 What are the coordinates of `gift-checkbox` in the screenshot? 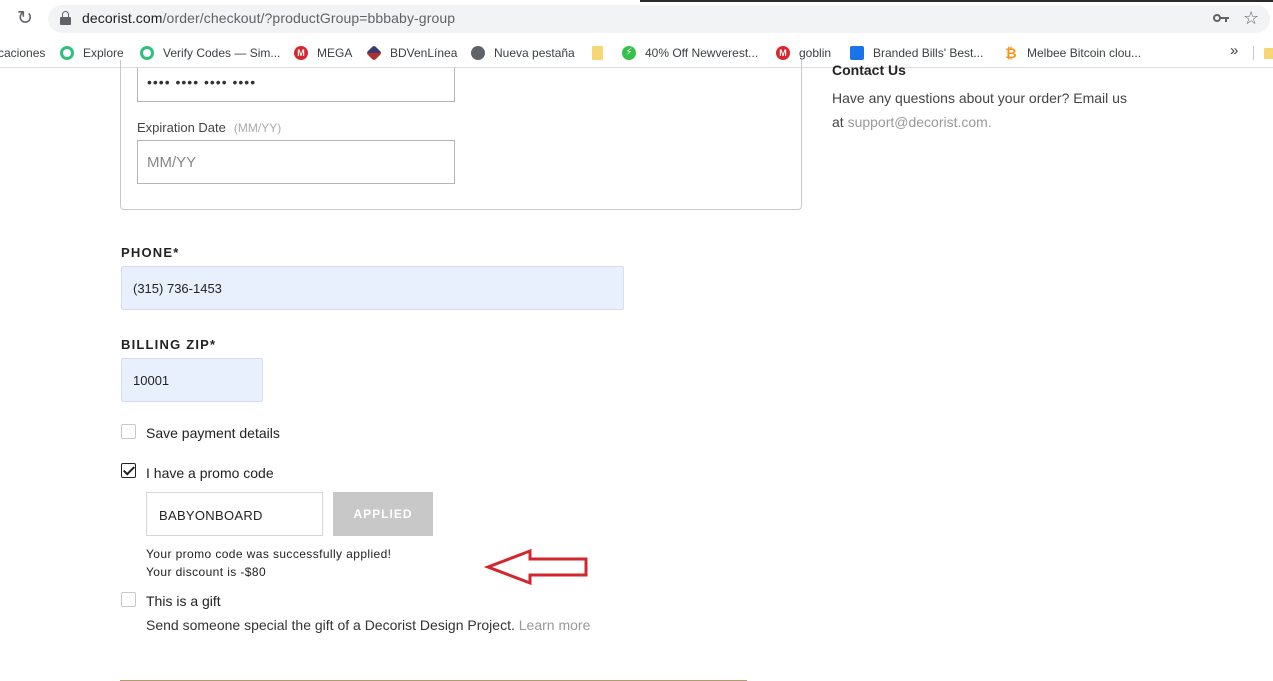 It's located at (128, 599).